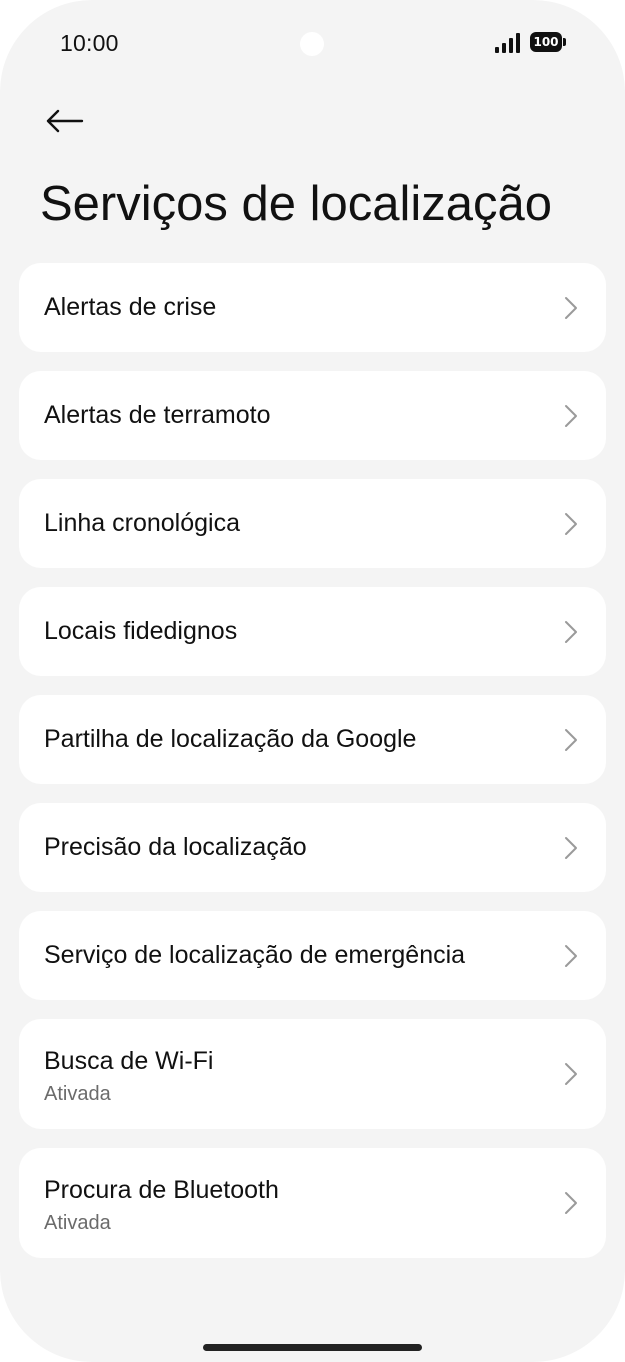  What do you see at coordinates (141, 631) in the screenshot?
I see `setting-item-label: Locais fidedignos` at bounding box center [141, 631].